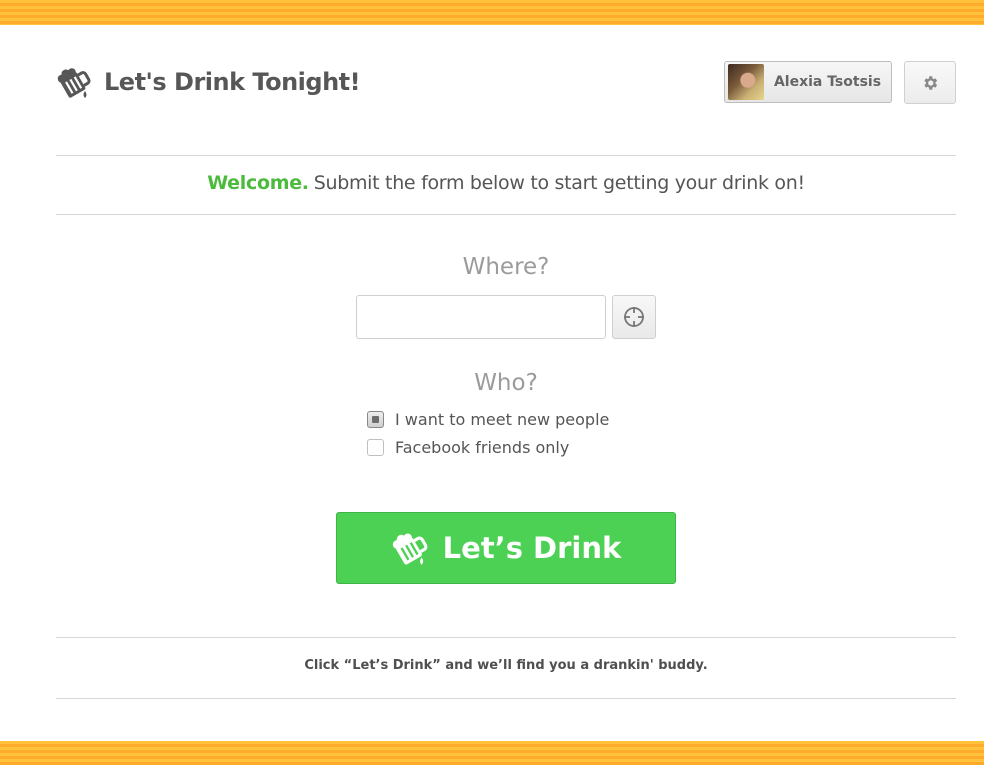 The image size is (984, 765). I want to click on gear-icon, so click(931, 82).